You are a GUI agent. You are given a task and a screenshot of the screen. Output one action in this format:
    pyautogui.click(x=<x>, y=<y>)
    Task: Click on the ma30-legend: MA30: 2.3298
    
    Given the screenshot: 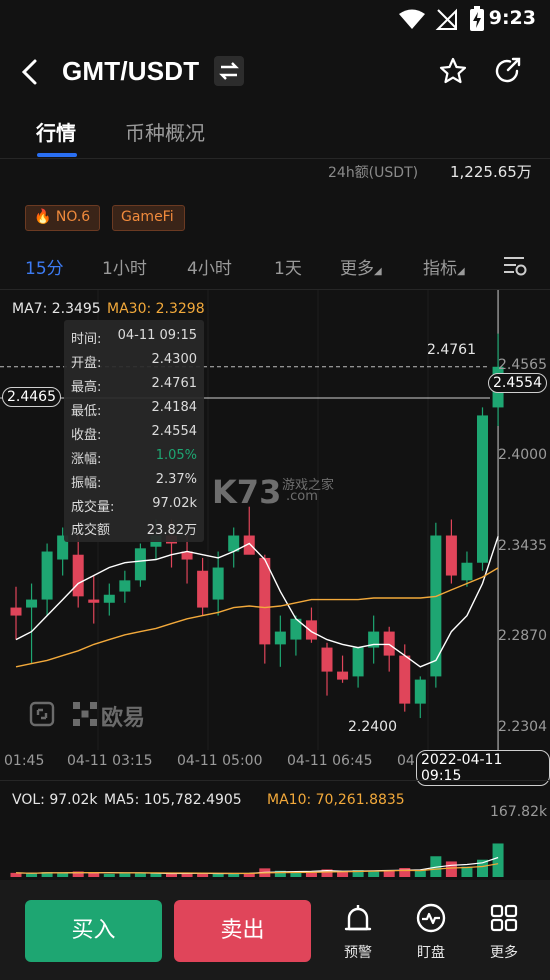 What is the action you would take?
    pyautogui.click(x=156, y=309)
    